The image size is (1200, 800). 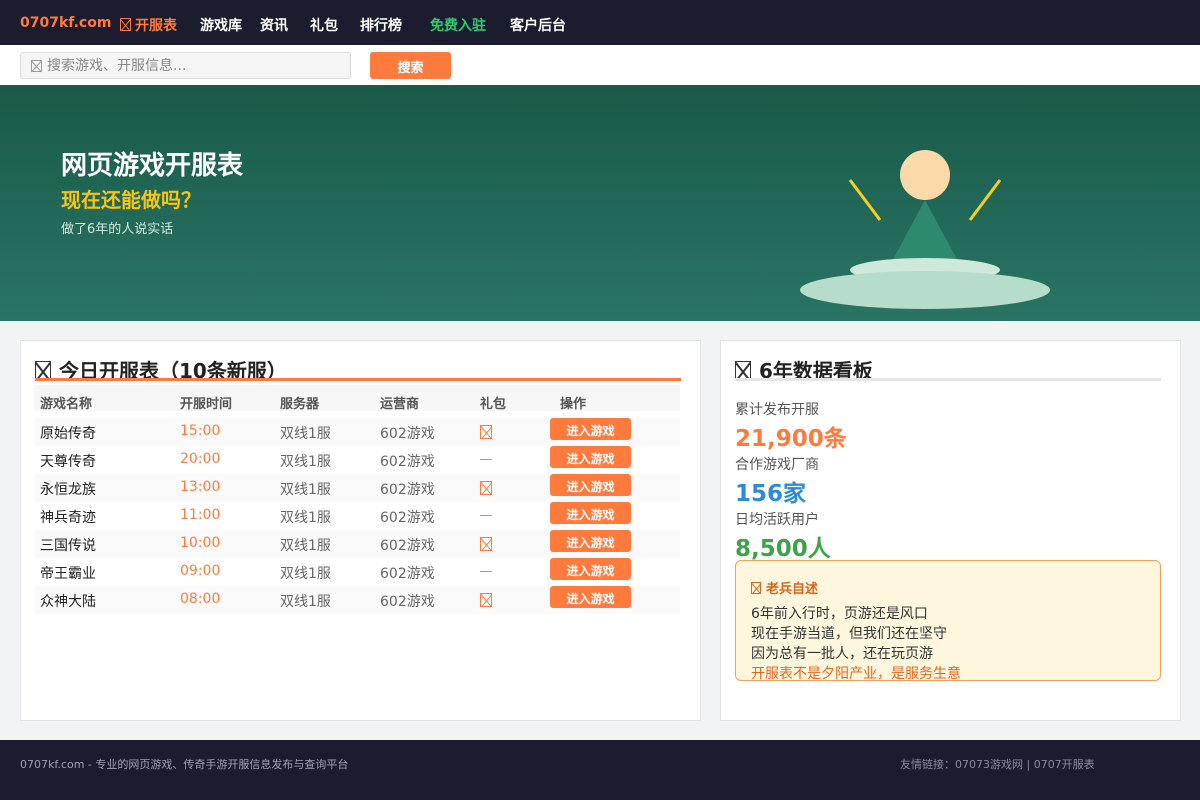 What do you see at coordinates (117, 229) in the screenshot?
I see `hero-description: 做了6年的人说实话` at bounding box center [117, 229].